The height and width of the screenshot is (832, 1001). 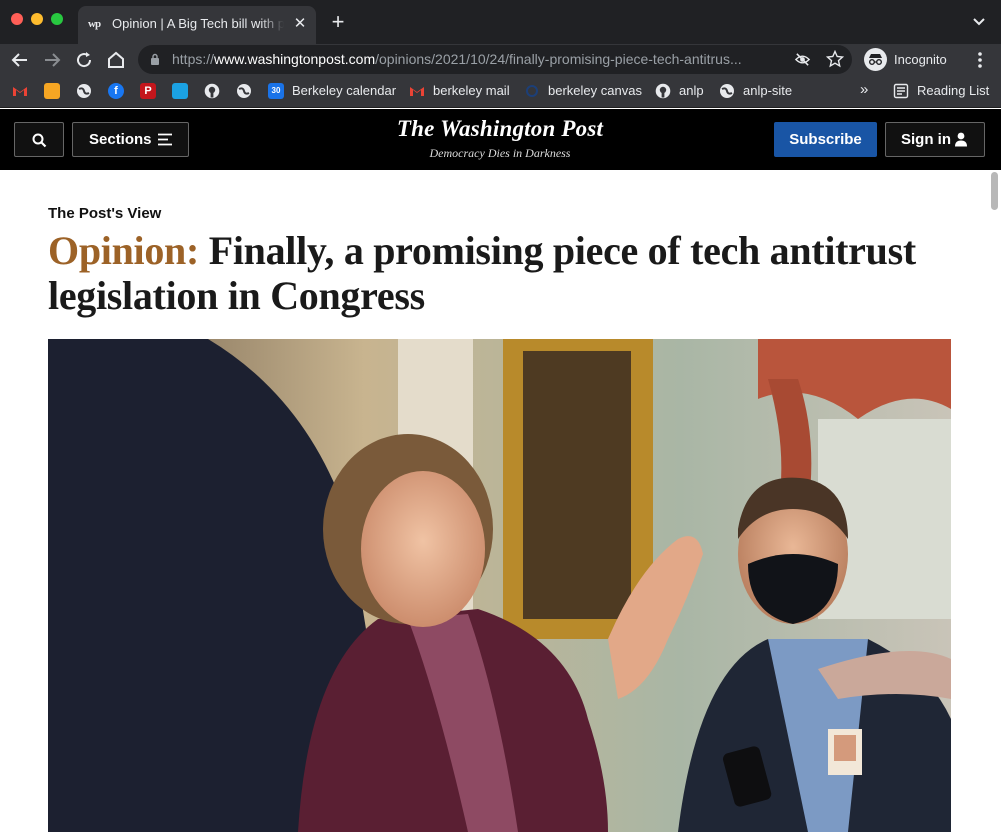 I want to click on article-kicker: The Post's View, so click(x=104, y=214).